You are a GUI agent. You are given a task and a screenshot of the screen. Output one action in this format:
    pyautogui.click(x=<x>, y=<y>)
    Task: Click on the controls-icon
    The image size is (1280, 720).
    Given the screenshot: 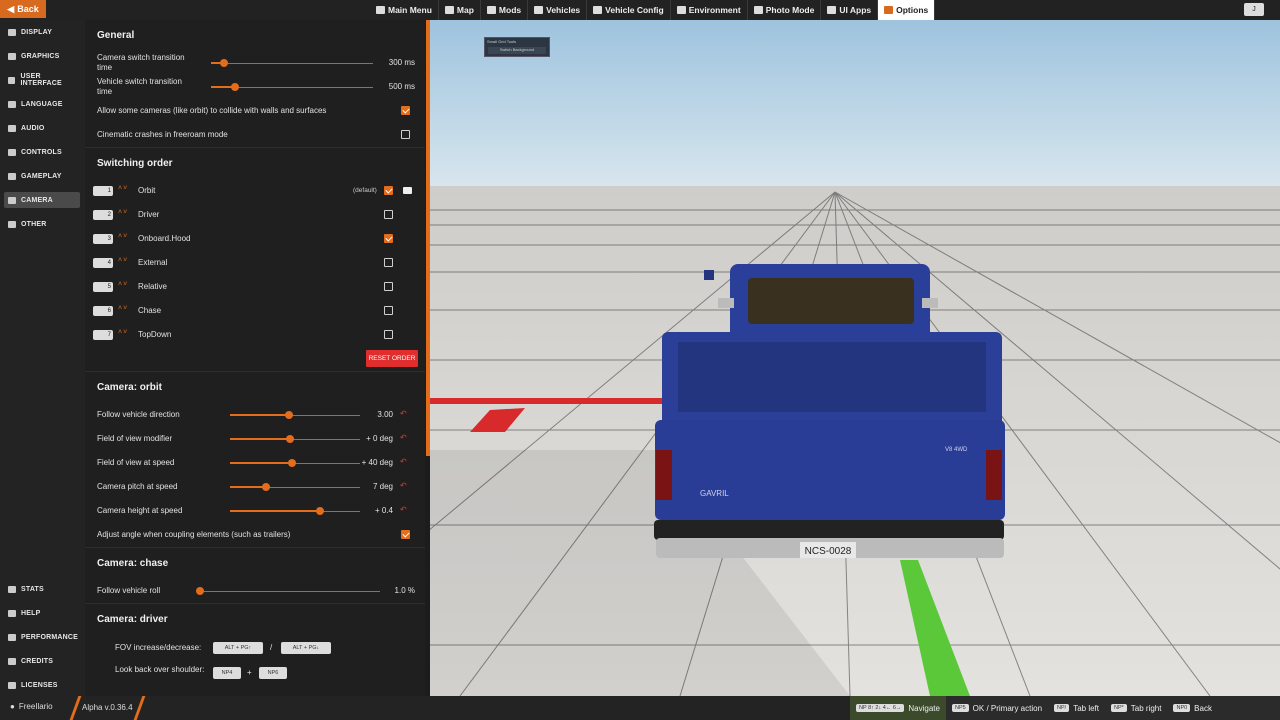 What is the action you would take?
    pyautogui.click(x=12, y=152)
    